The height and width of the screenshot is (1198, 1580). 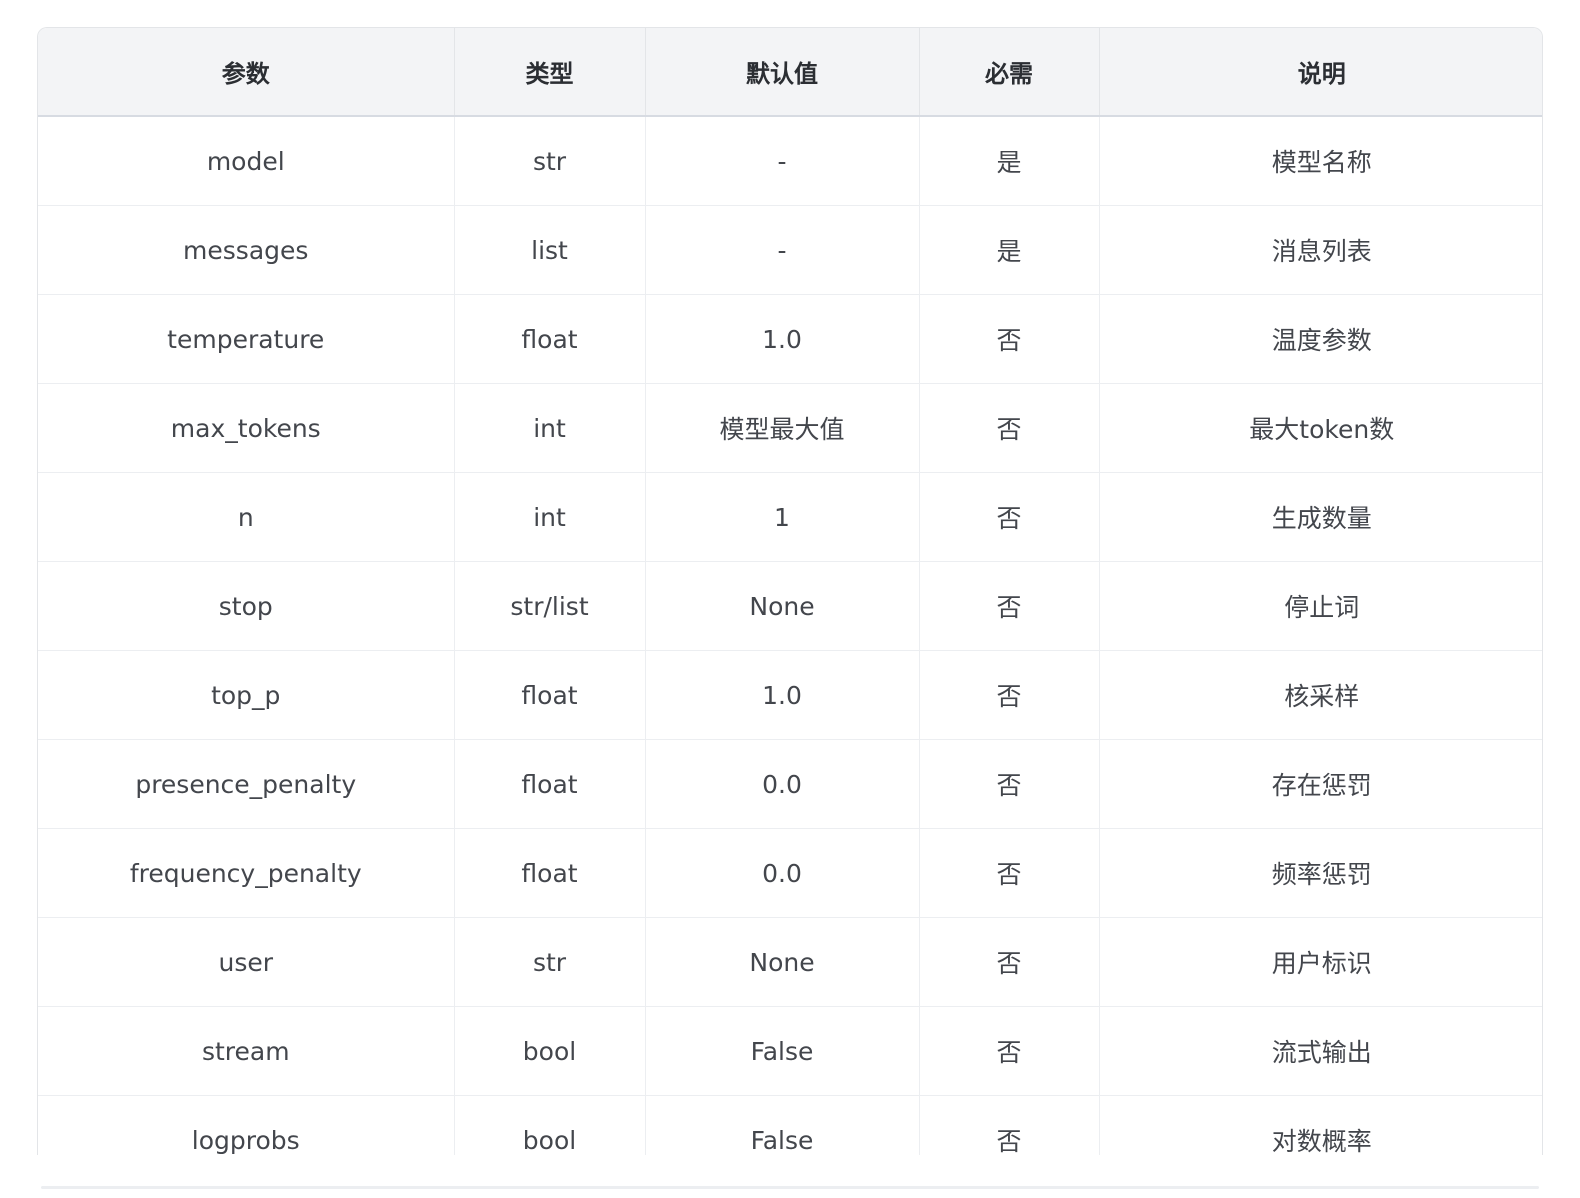 I want to click on table-row: model str - 是模型名称, so click(x=790, y=161).